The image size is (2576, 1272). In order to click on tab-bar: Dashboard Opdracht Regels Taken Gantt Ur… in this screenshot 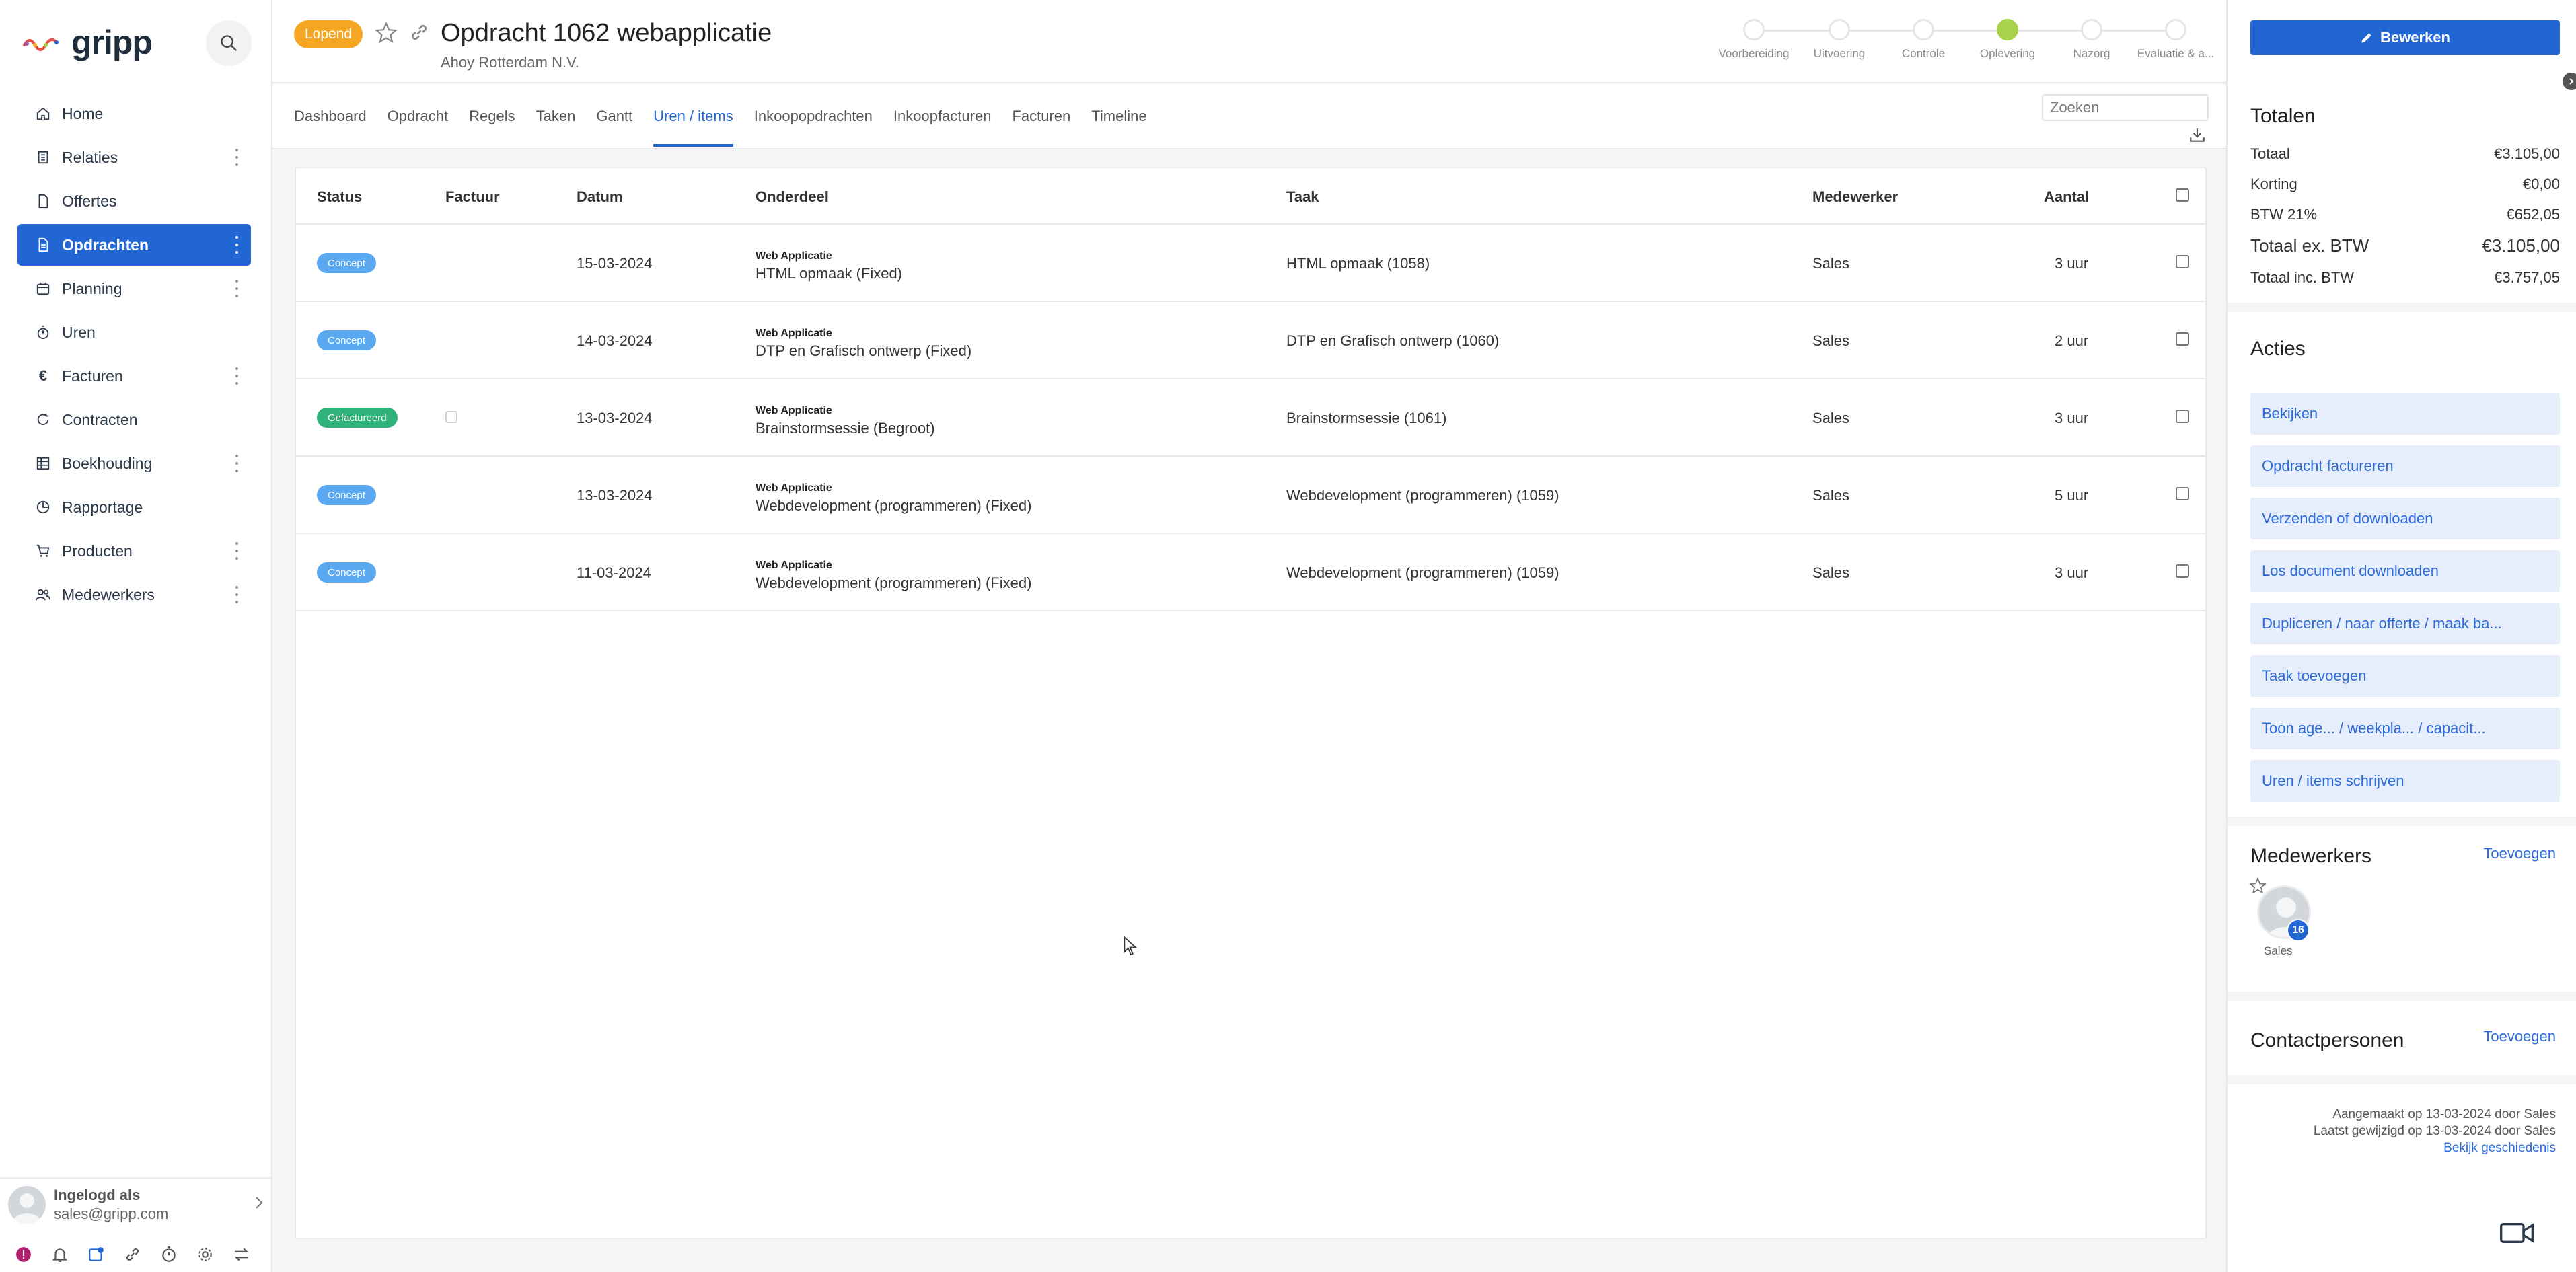, I will do `click(1249, 117)`.